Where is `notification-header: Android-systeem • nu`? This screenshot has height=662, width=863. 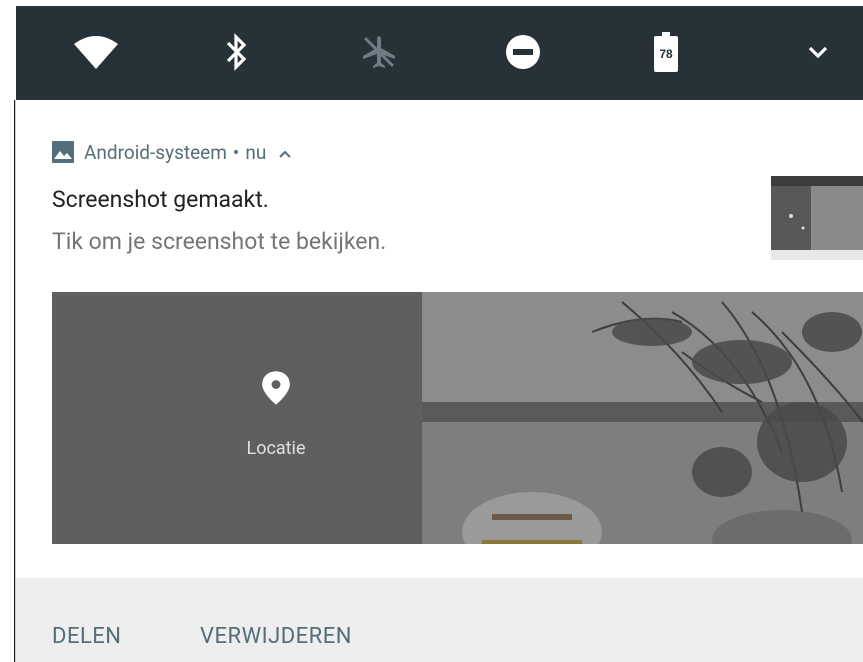 notification-header: Android-systeem • nu is located at coordinates (172, 152).